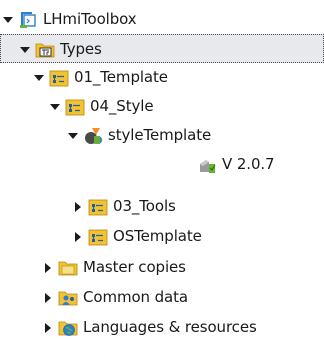 This screenshot has width=324, height=342. Describe the element at coordinates (162, 164) in the screenshot. I see `tree-item-version: V 2.0.7` at that location.